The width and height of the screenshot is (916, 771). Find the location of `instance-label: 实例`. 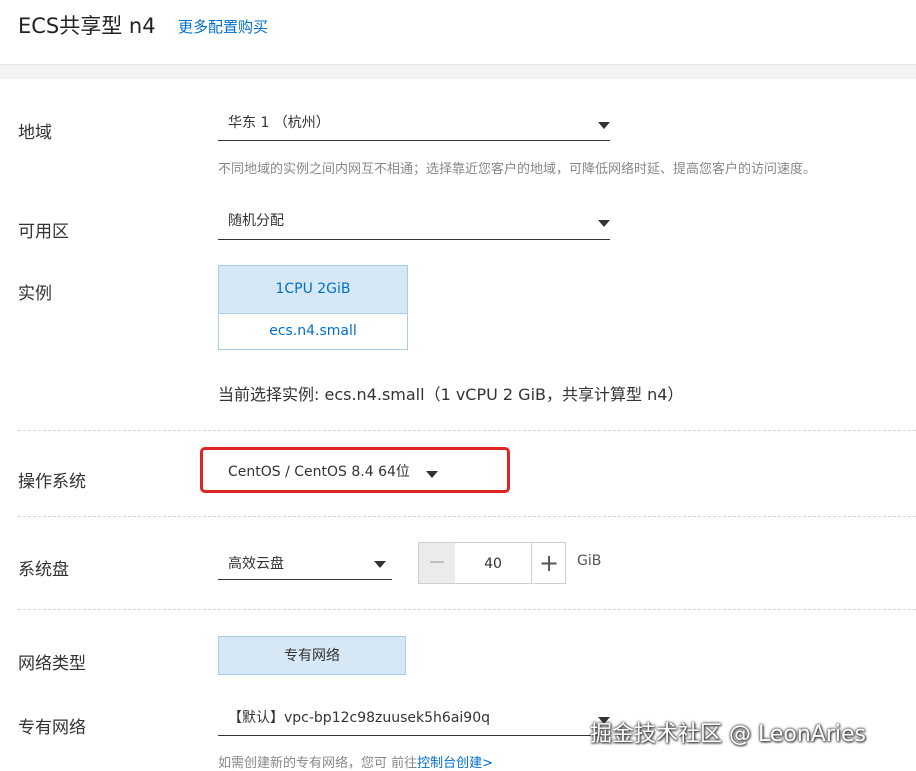

instance-label: 实例 is located at coordinates (35, 294).